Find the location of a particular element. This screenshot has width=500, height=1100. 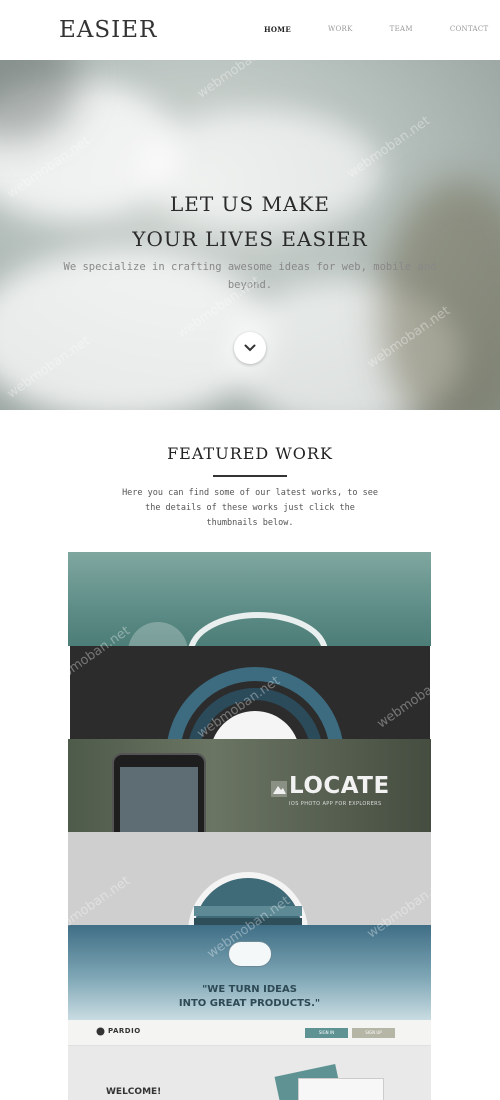

mountain-icon is located at coordinates (279, 789).